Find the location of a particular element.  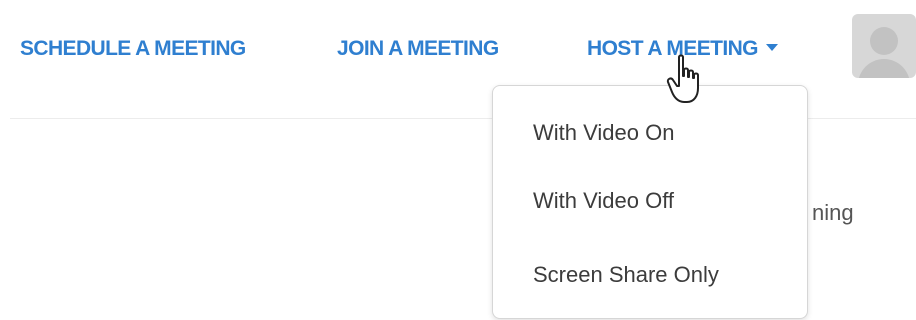

user-avatar-icon is located at coordinates (884, 46).